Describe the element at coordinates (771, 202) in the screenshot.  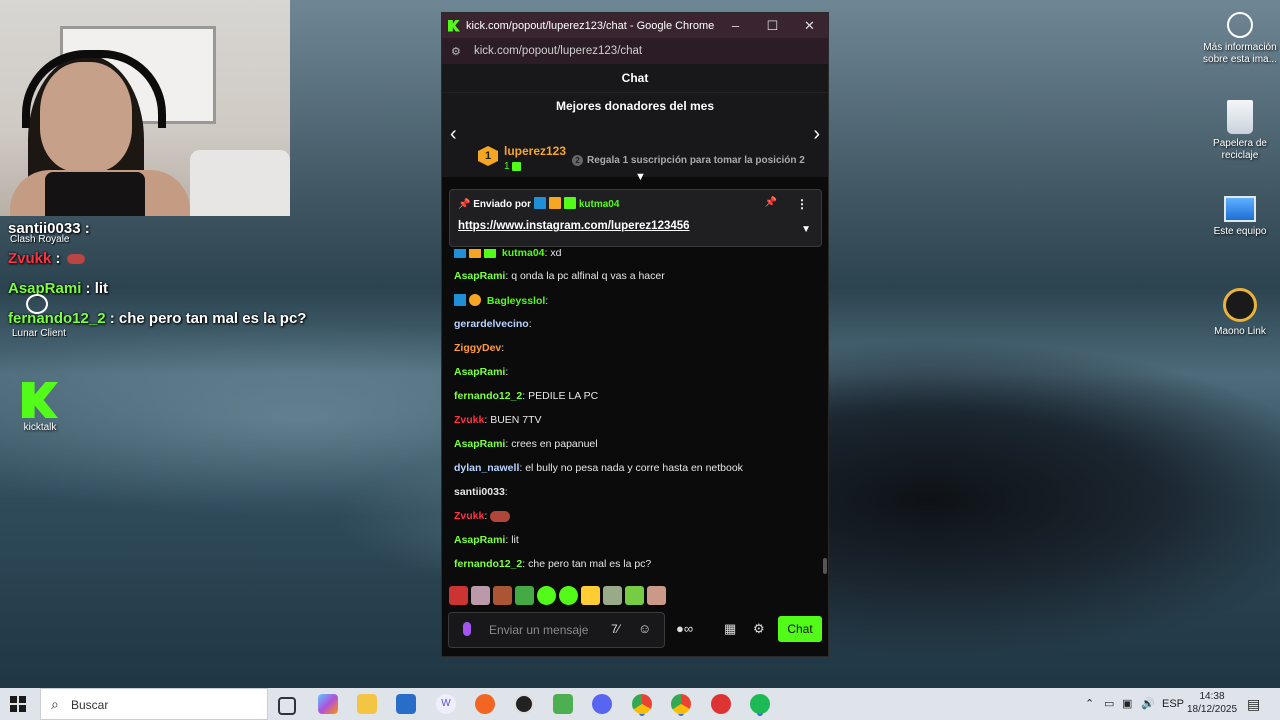
I see `pin-icon: 📌` at that location.